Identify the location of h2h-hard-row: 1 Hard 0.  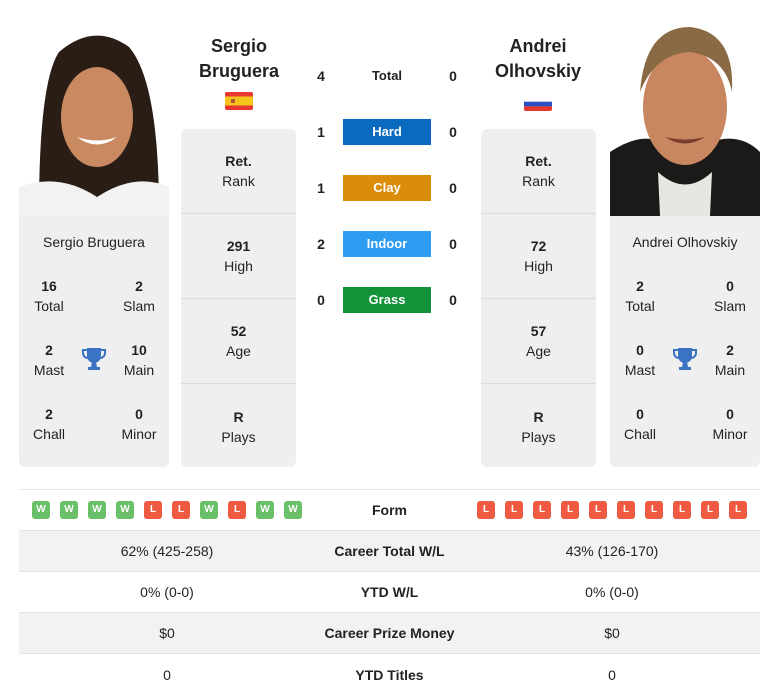
(390, 132).